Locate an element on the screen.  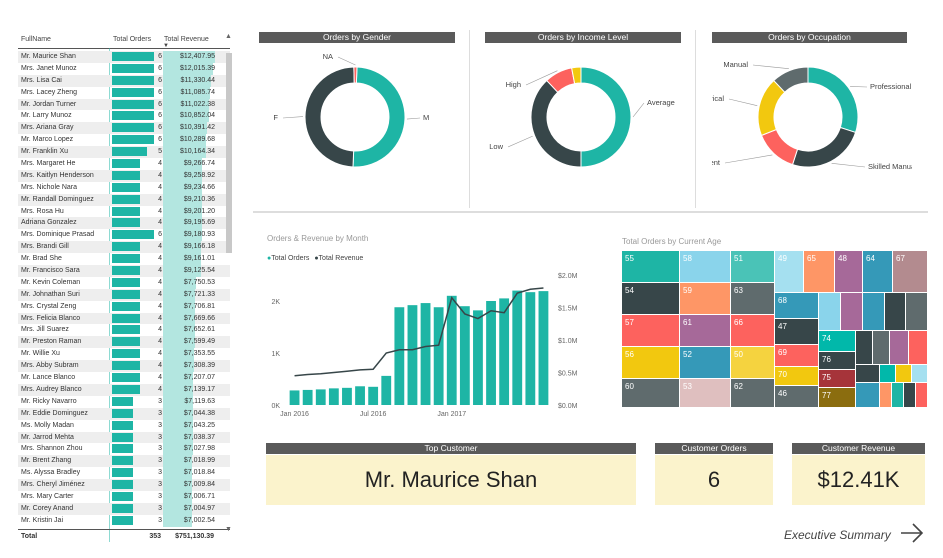
treemap-cell: 53 is located at coordinates (705, 393).